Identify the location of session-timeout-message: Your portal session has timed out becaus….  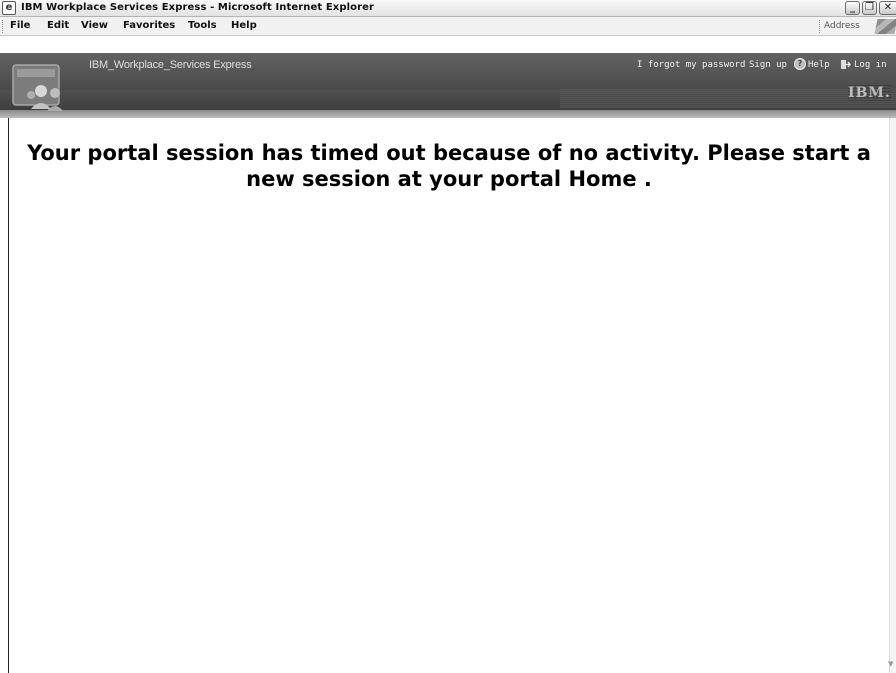
(449, 166).